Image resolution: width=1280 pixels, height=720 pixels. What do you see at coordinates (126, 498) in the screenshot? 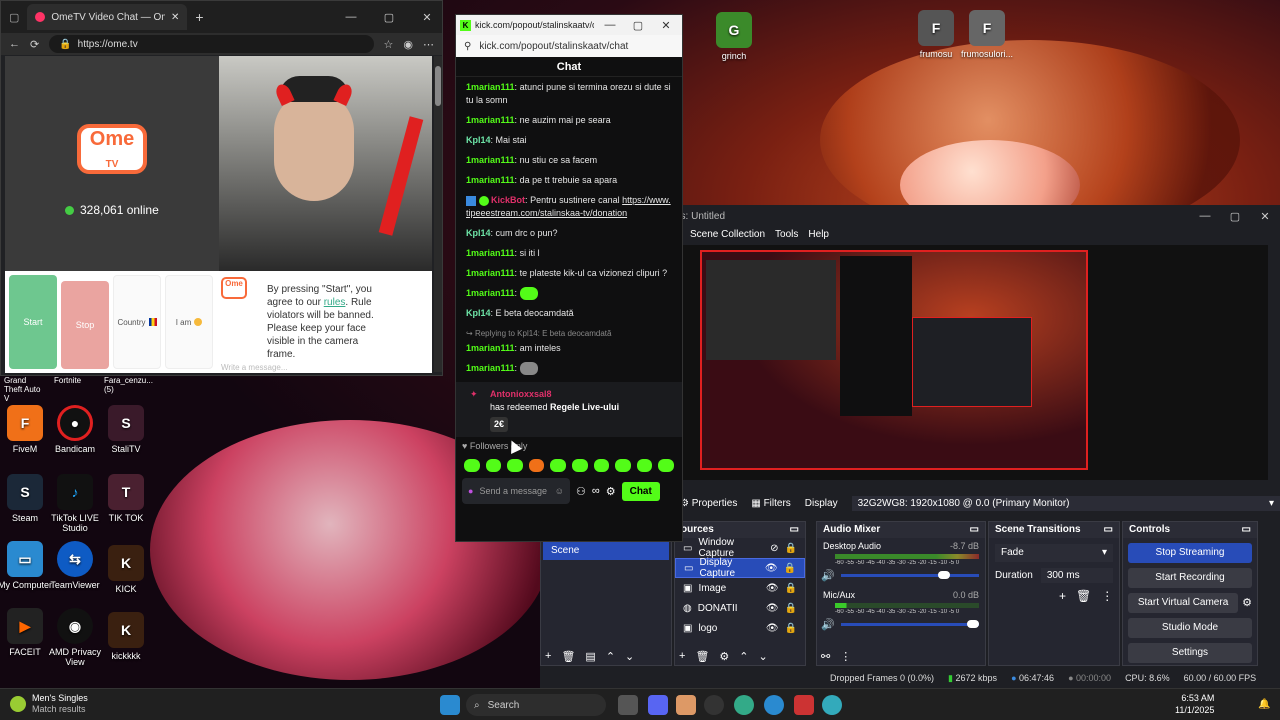
I see `desktop-icon-tiktok: T TIK TOK` at bounding box center [126, 498].